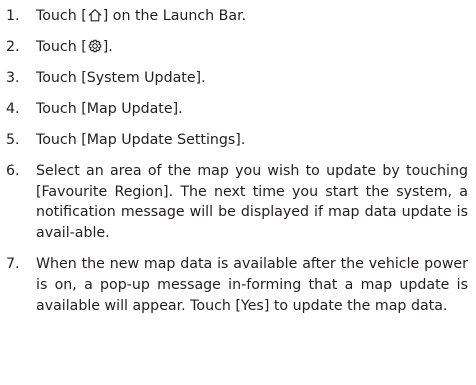 This screenshot has width=476, height=385. What do you see at coordinates (141, 140) in the screenshot?
I see `step-text: Touch [Map Update Settings].` at bounding box center [141, 140].